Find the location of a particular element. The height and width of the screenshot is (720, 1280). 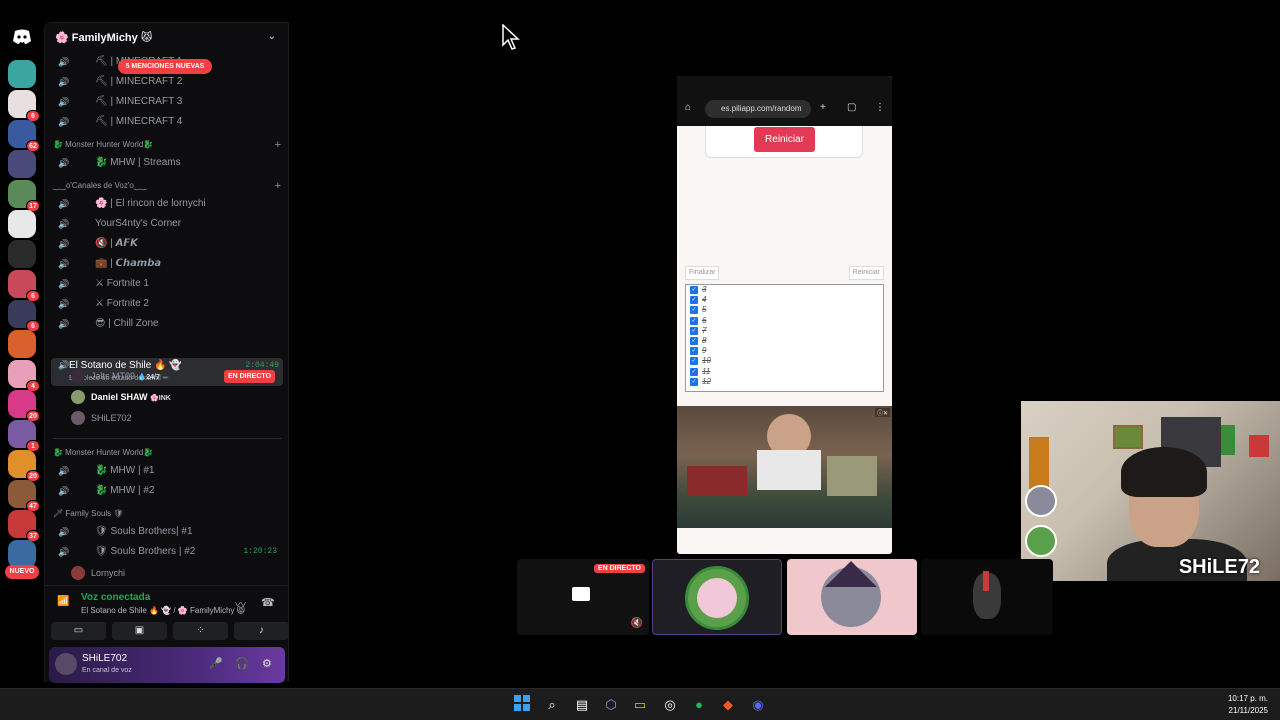

video-ad: ⓘ✕ is located at coordinates (784, 467).